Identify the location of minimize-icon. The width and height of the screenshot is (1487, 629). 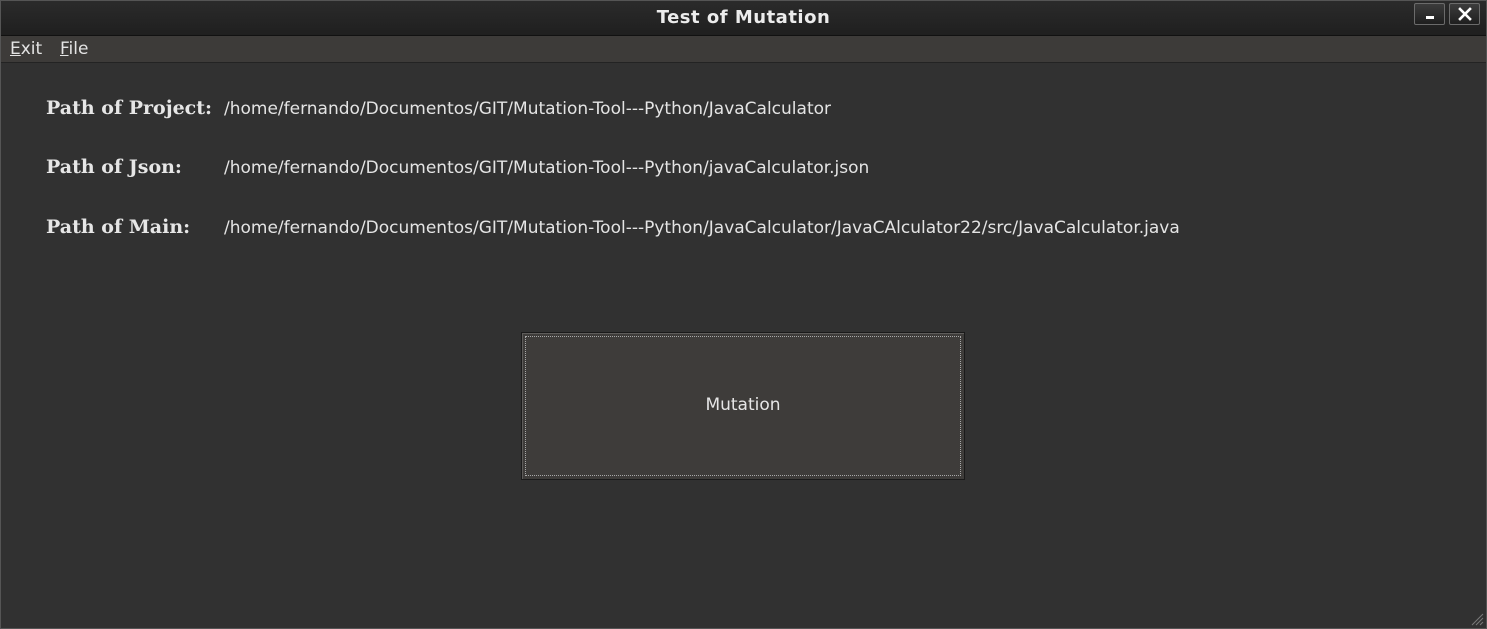
(1429, 17).